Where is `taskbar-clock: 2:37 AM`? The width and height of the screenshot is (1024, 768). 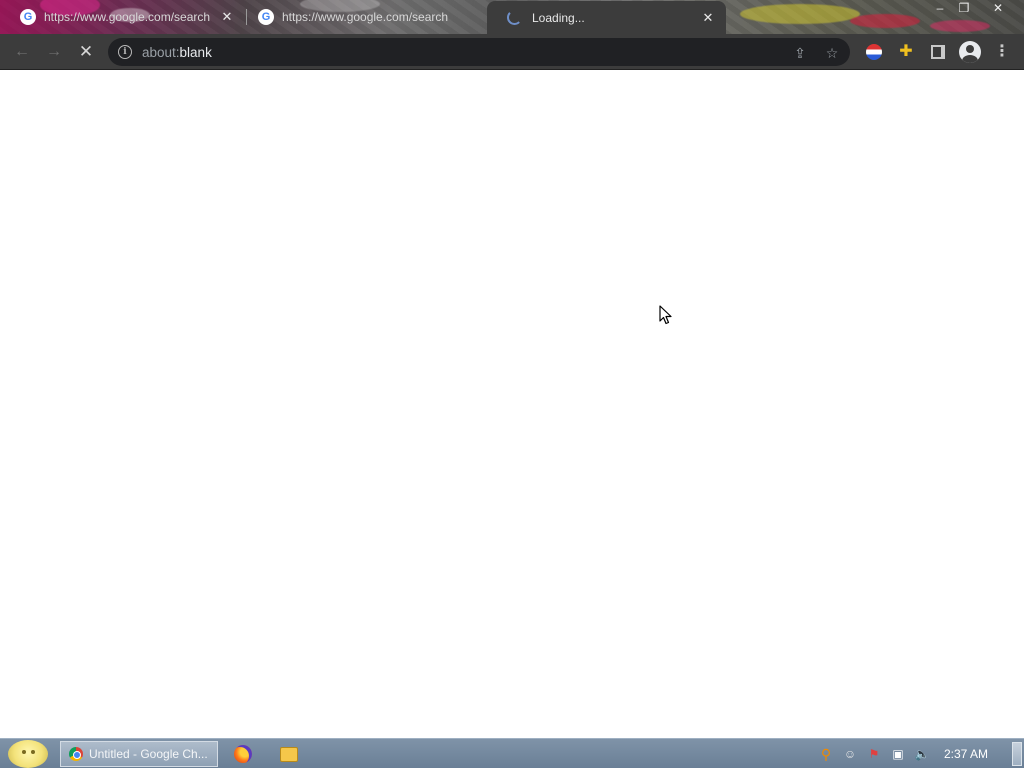 taskbar-clock: 2:37 AM is located at coordinates (966, 754).